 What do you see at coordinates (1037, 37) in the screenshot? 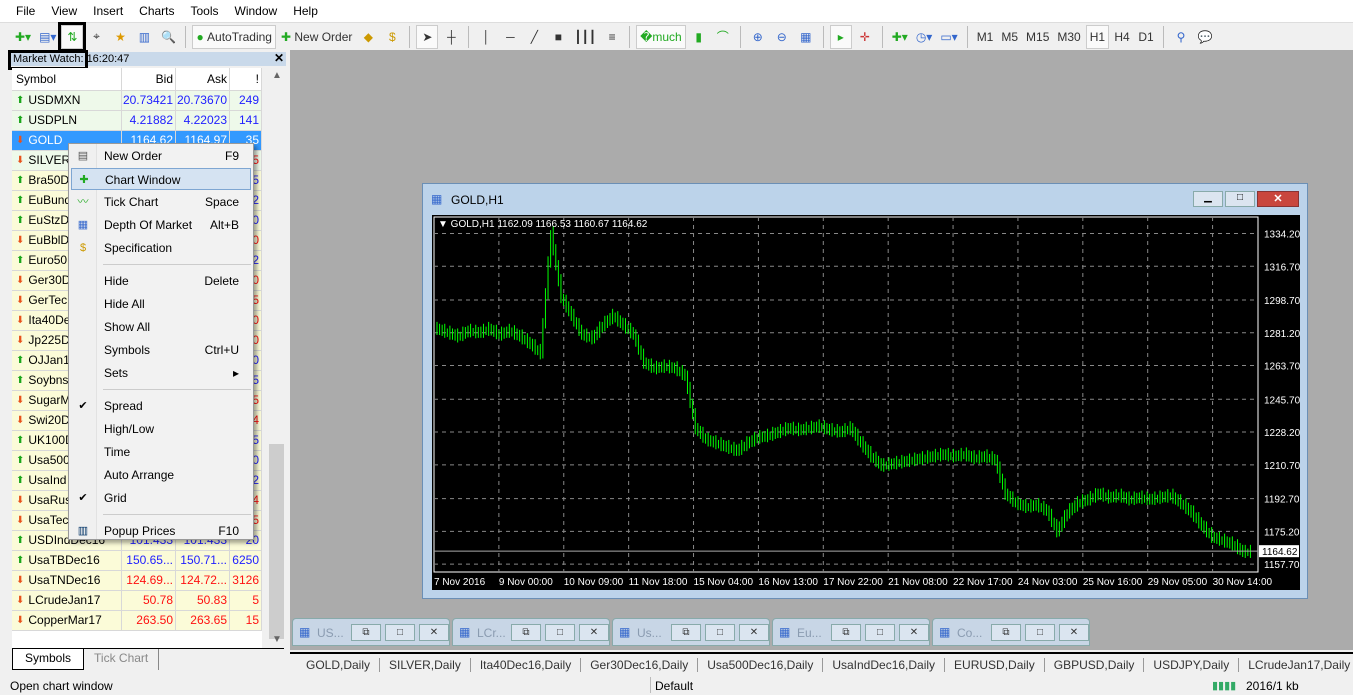
I see `timeframe-m15: M15` at bounding box center [1037, 37].